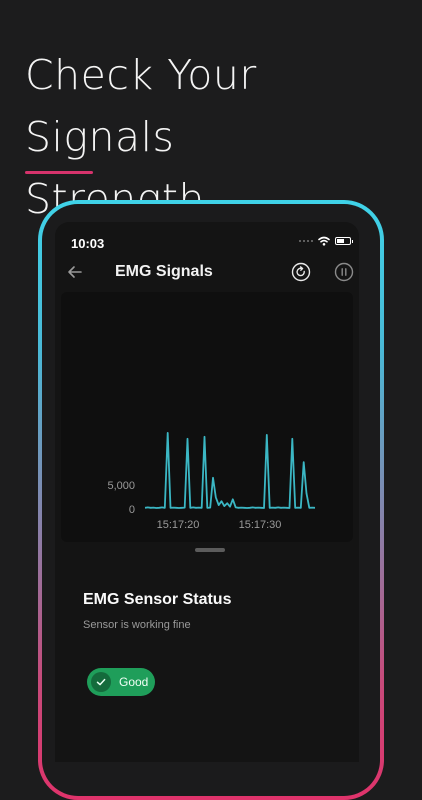  Describe the element at coordinates (101, 682) in the screenshot. I see `check-icon` at that location.